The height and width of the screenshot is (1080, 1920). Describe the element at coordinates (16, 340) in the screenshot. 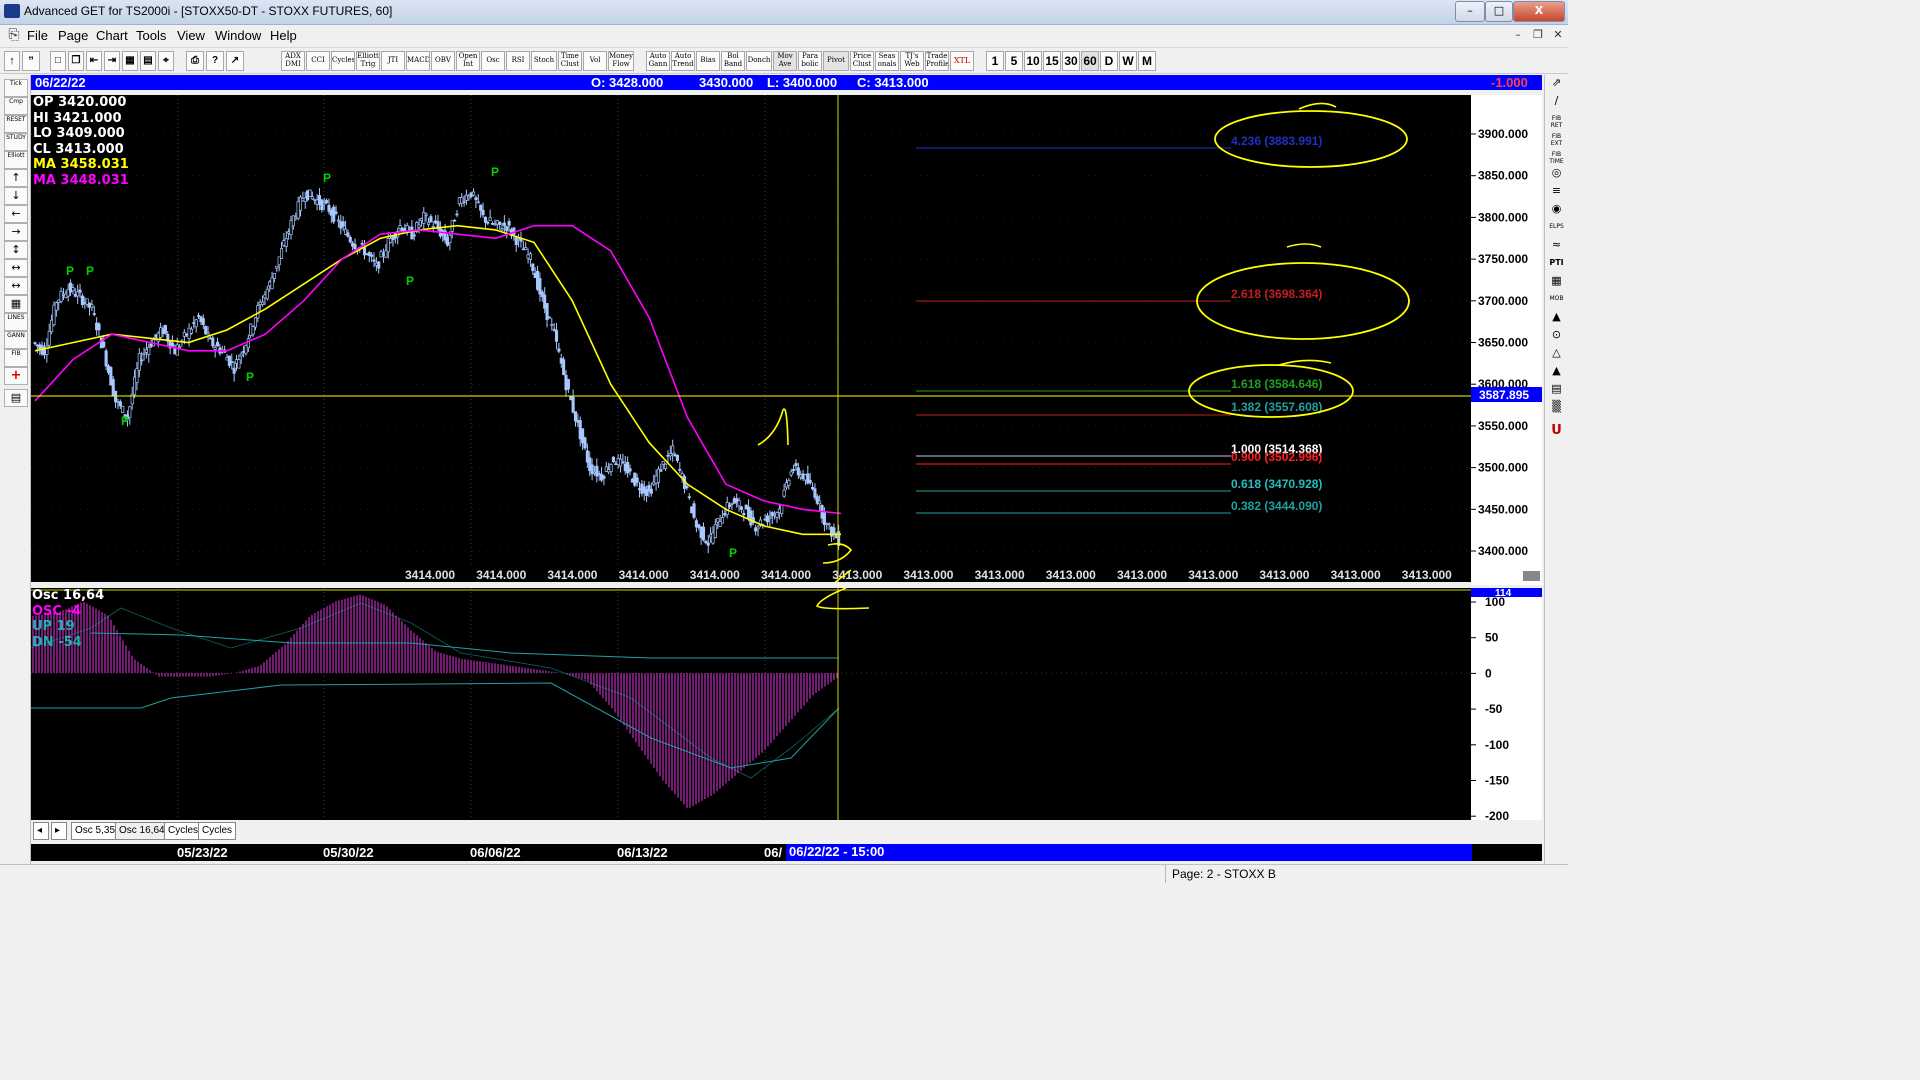

I see `left-tool-gann: GANN` at that location.